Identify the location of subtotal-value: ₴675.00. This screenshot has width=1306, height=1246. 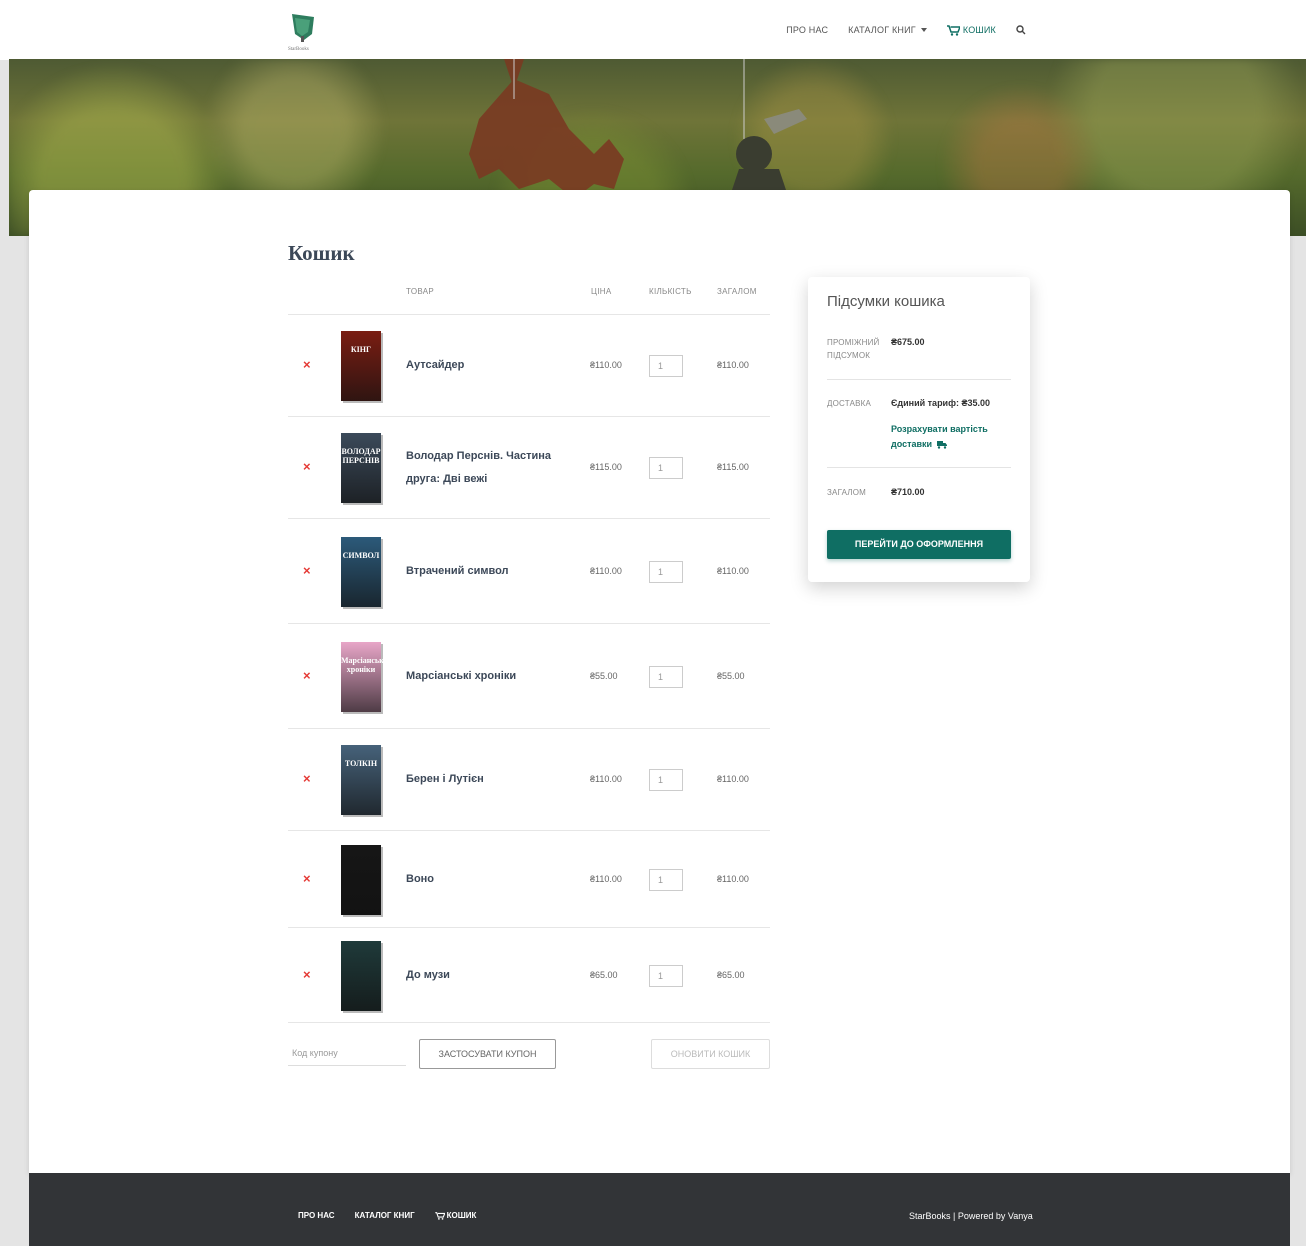
(908, 342).